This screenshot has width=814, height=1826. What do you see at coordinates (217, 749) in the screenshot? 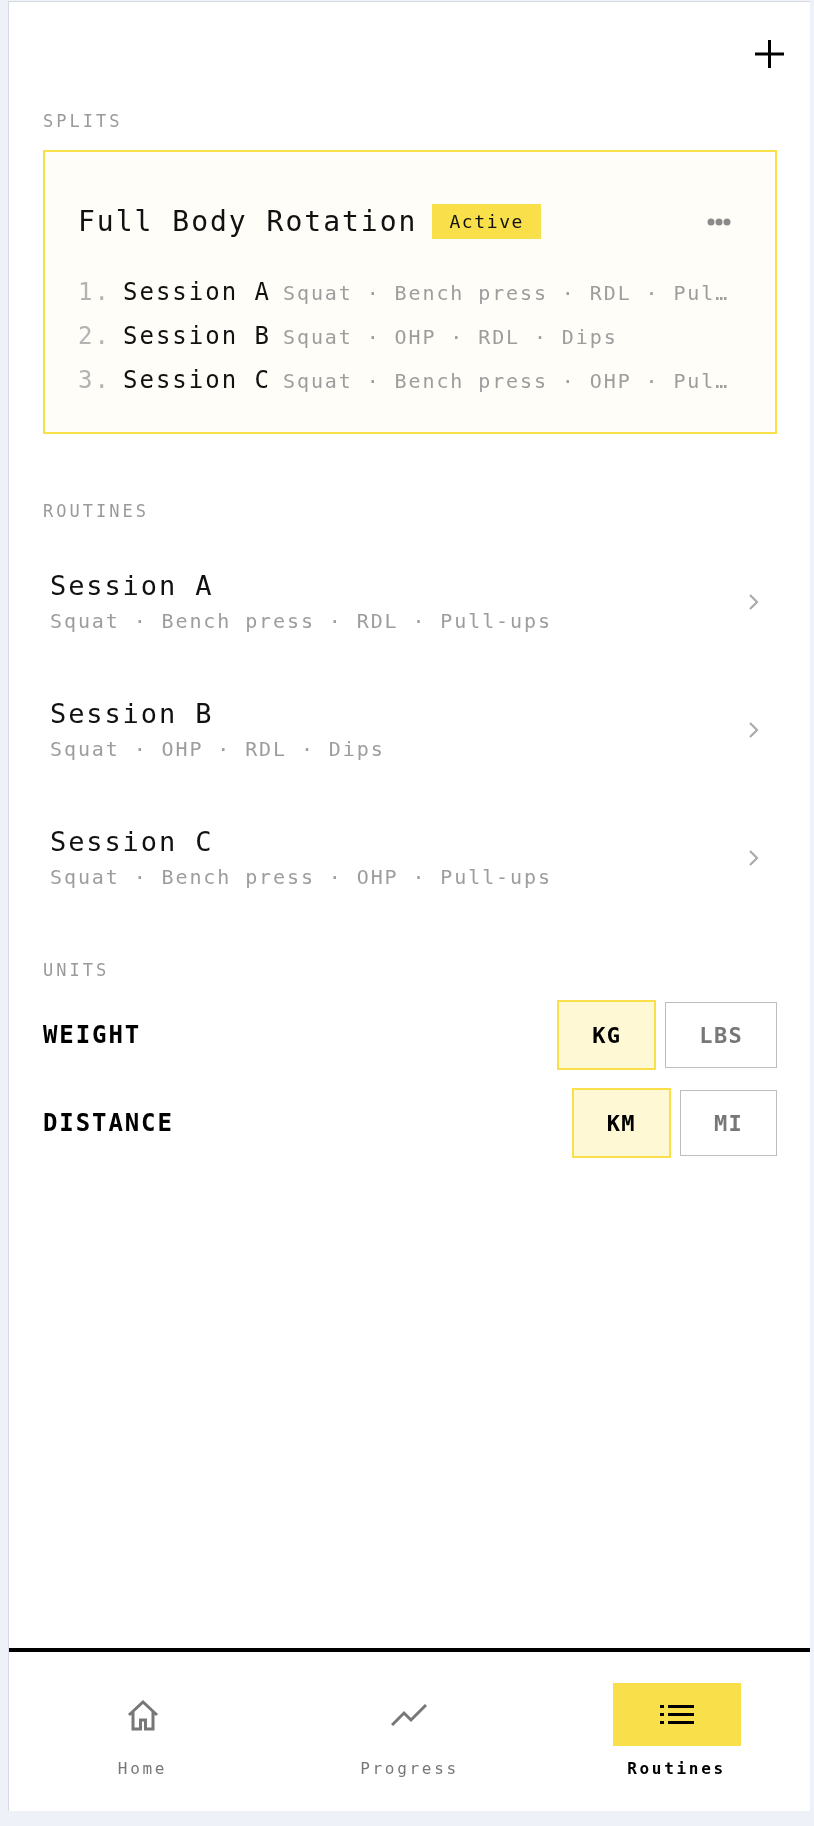
I see `routine-exercises: Squat · OHP · RDL · Dips` at bounding box center [217, 749].